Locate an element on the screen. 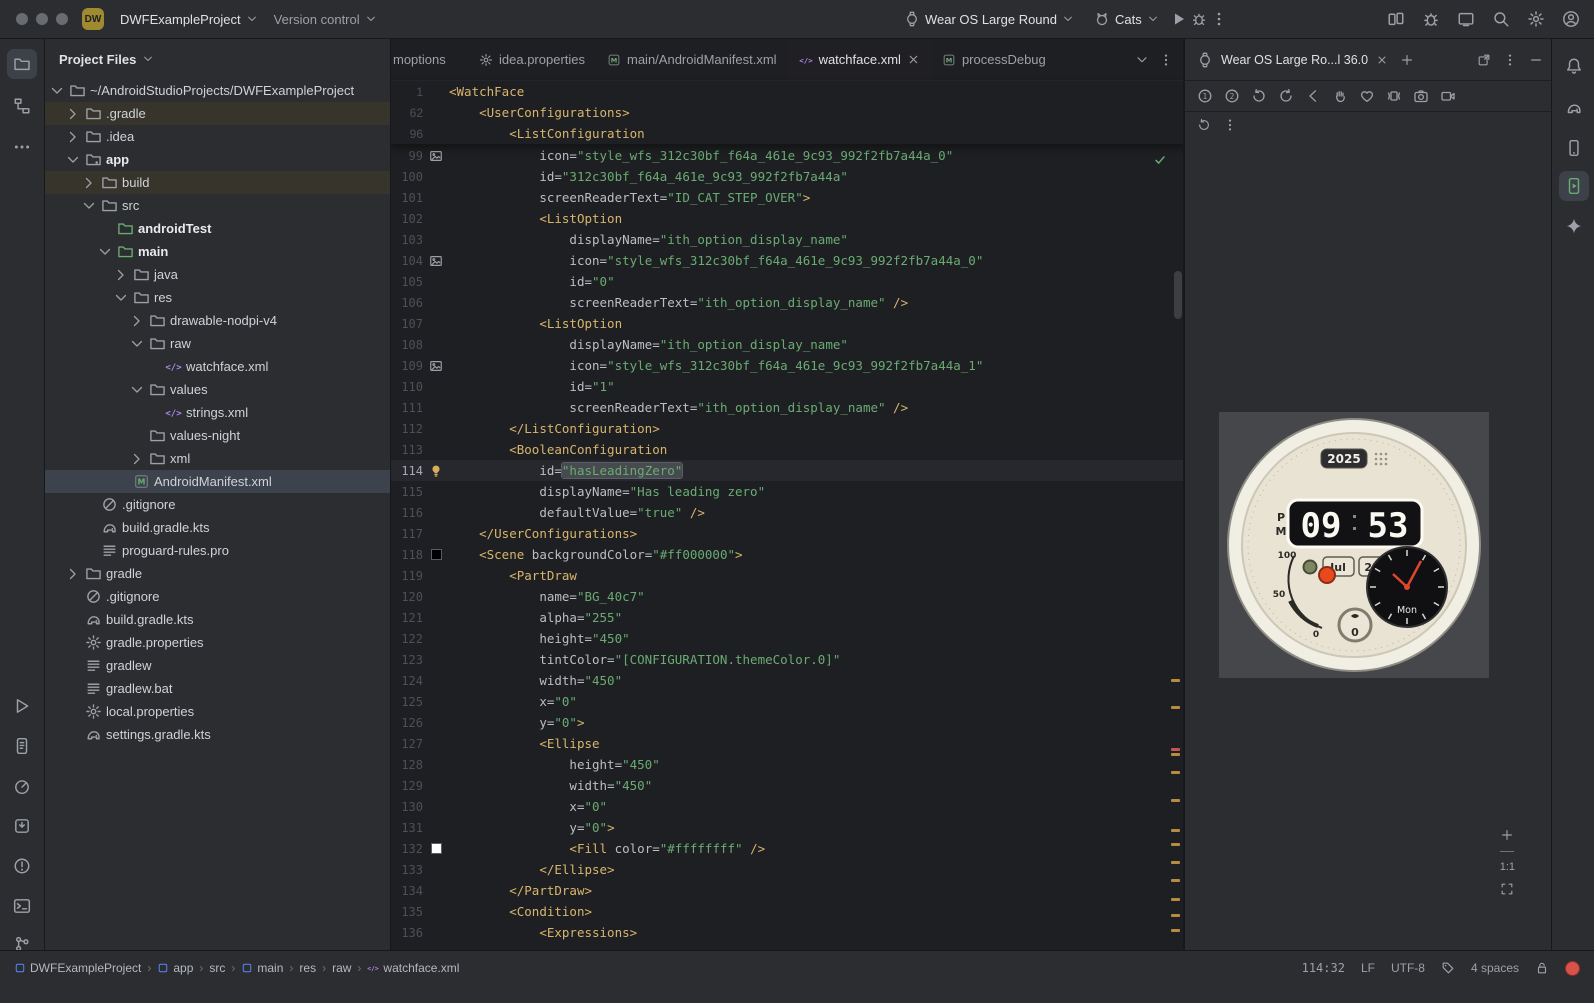  close-tab-icon is located at coordinates (913, 59).